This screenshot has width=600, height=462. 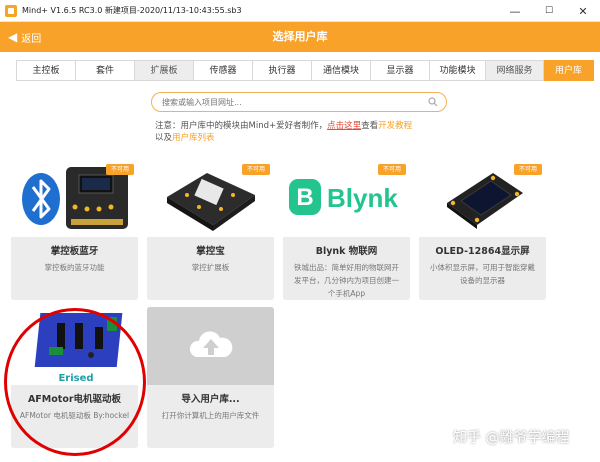 I want to click on back-arrow-icon: ◀, so click(x=13, y=37).